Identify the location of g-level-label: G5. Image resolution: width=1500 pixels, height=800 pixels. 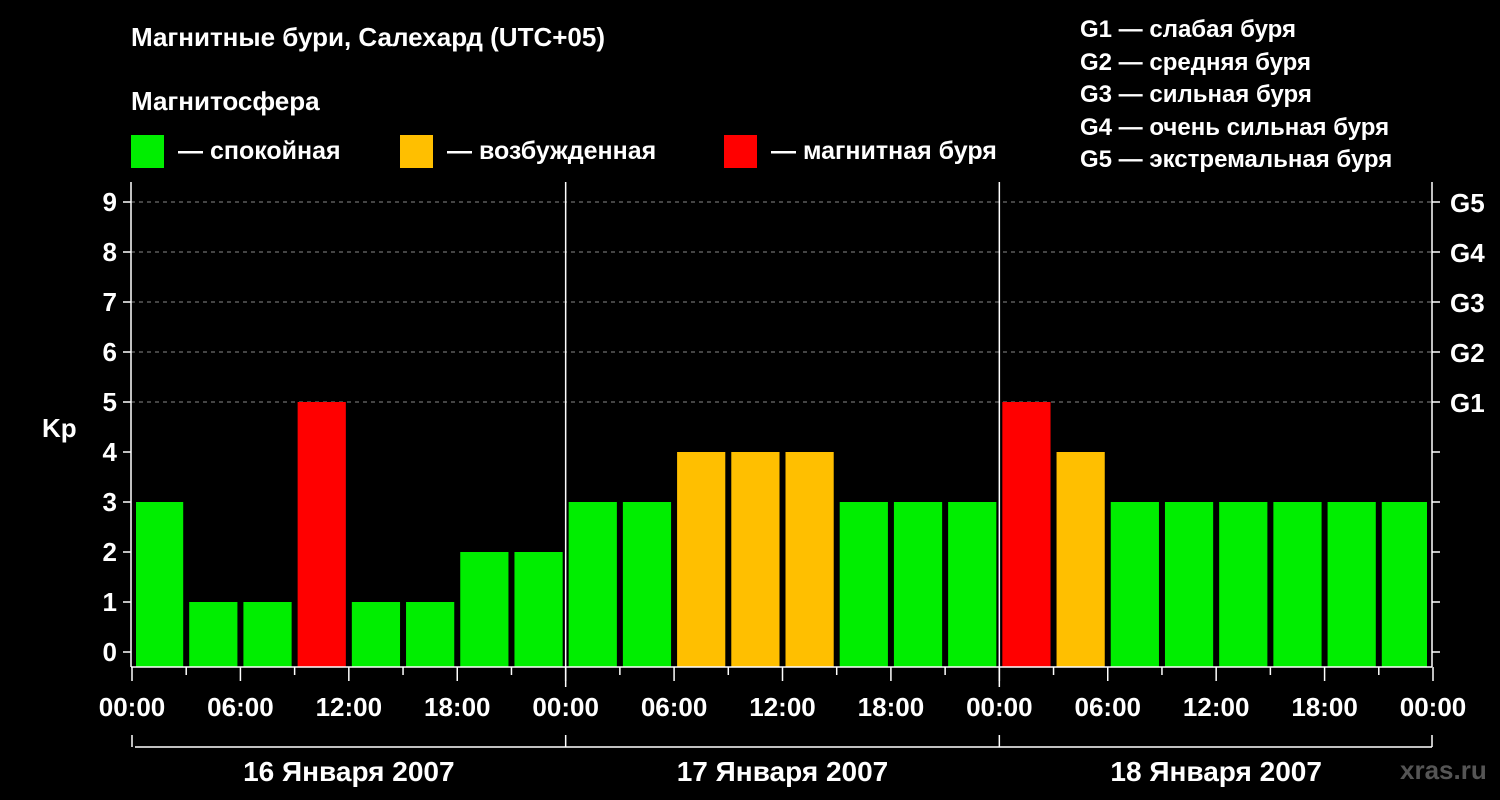
(1467, 203).